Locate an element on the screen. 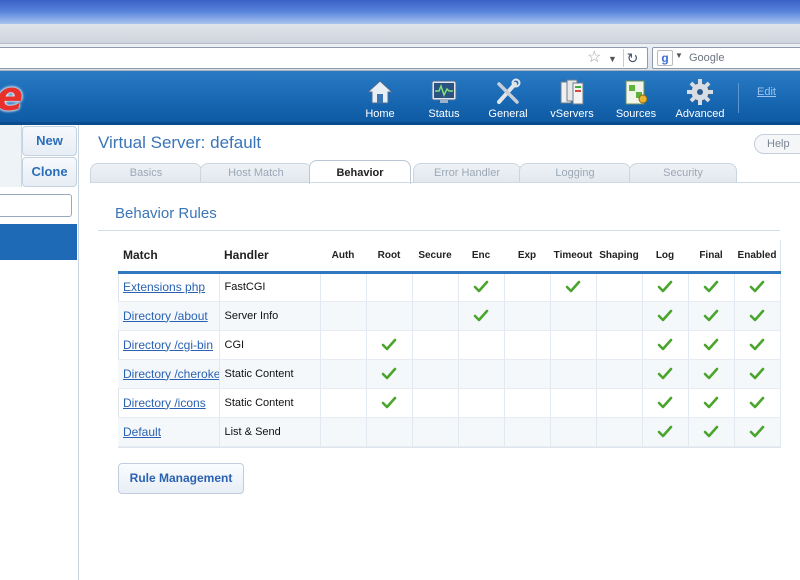 The image size is (800, 580). edit-link: Edit is located at coordinates (766, 92).